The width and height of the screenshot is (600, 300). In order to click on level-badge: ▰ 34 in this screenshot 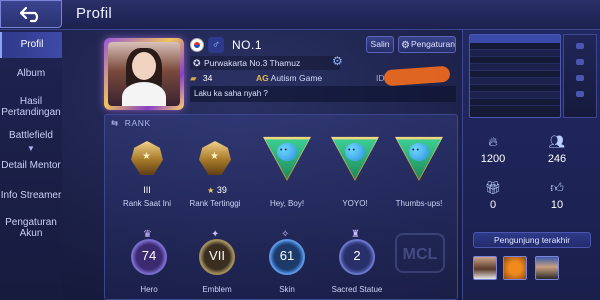, I will do `click(201, 78)`.